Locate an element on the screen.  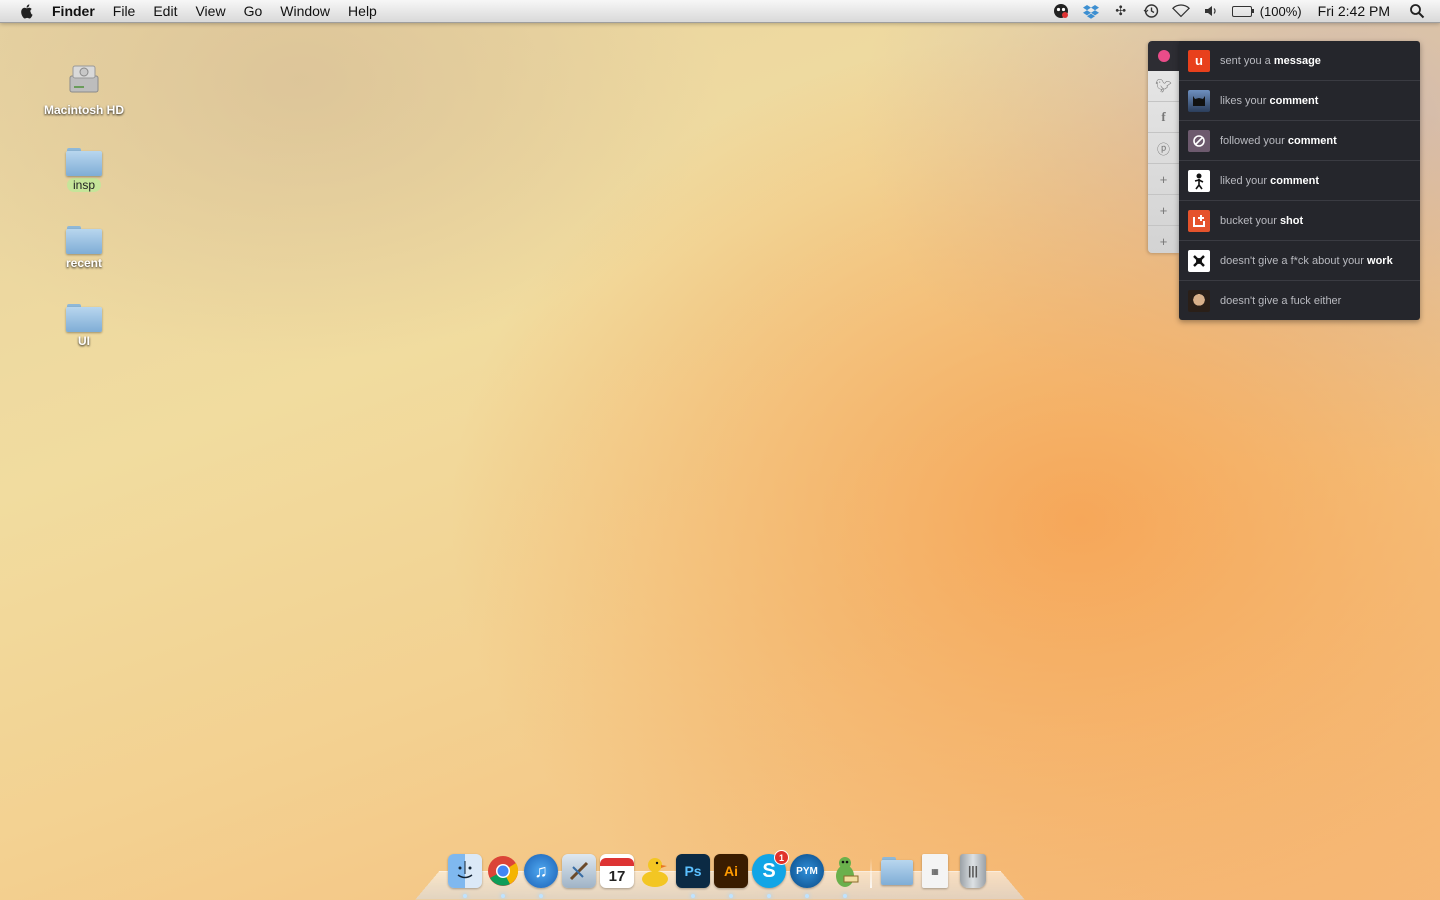
dropbox-status-icon is located at coordinates (1091, 11).